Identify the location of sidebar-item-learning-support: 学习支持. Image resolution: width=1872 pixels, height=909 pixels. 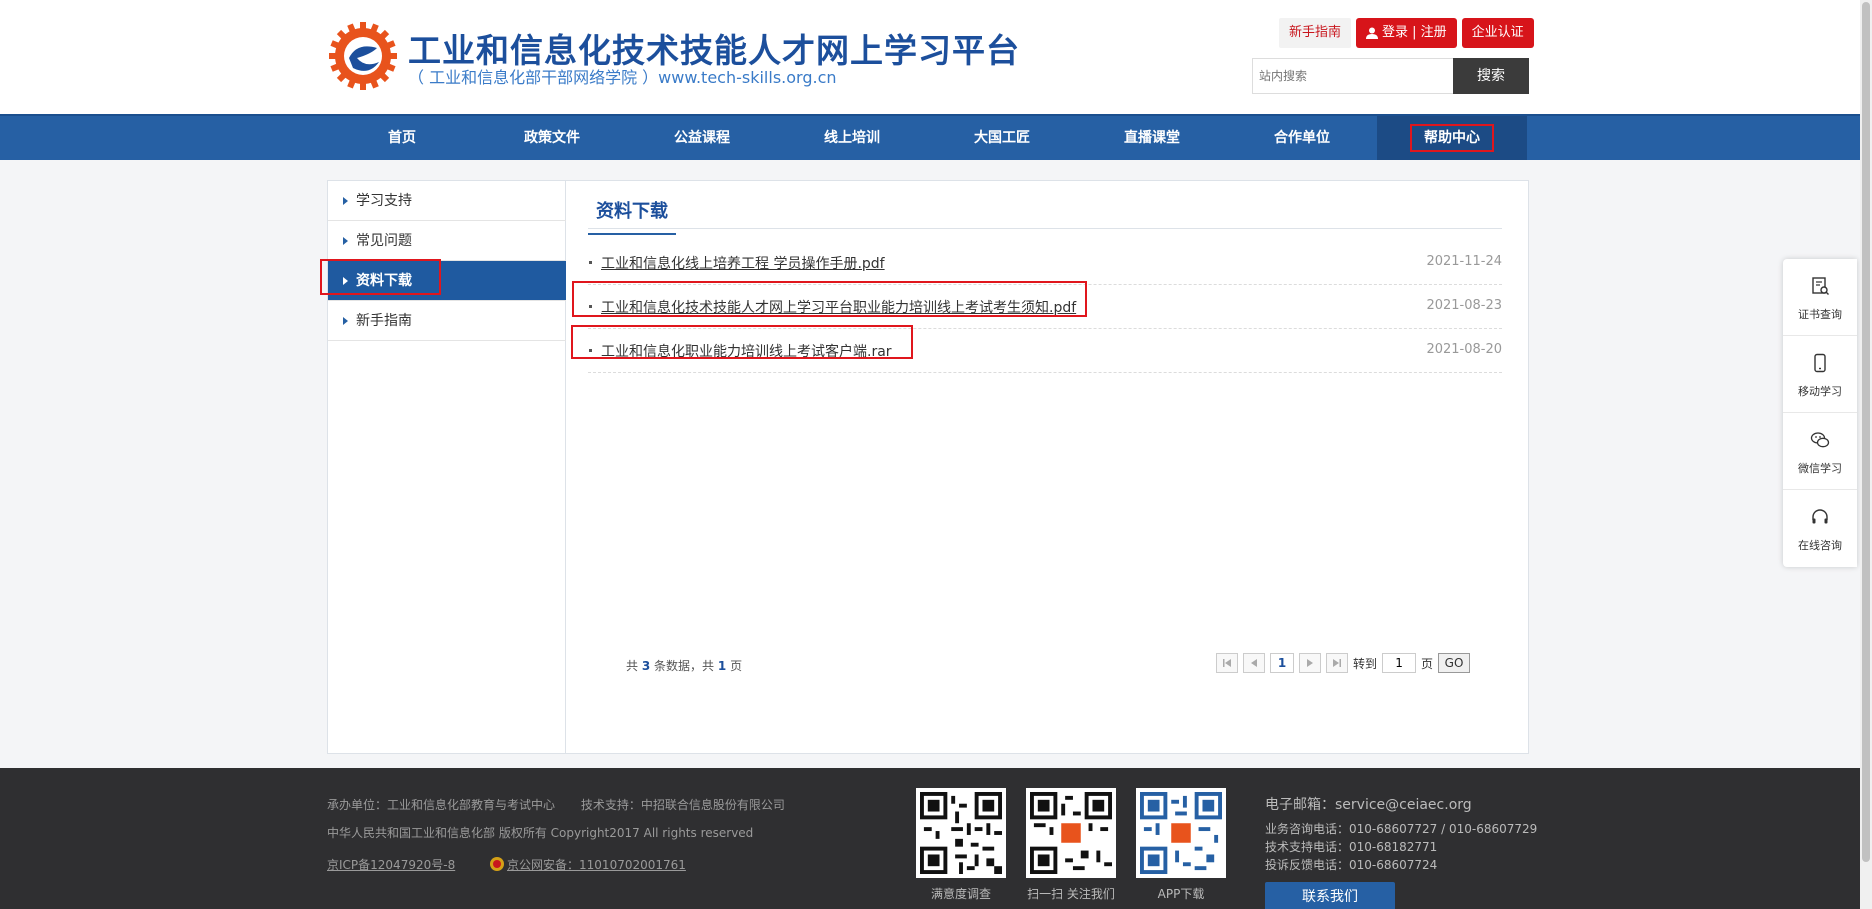
(447, 201).